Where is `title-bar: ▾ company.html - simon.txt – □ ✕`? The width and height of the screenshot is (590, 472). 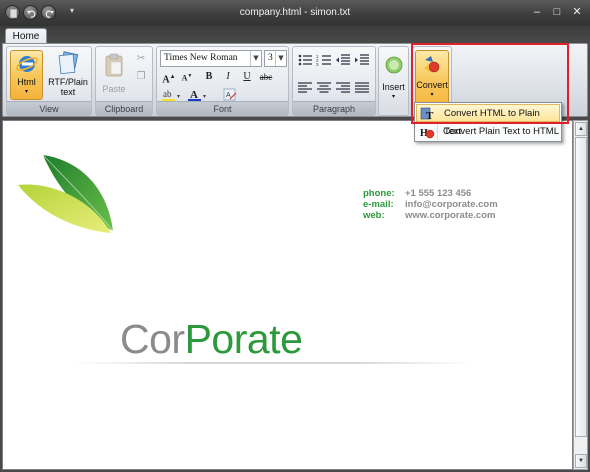 title-bar: ▾ company.html - simon.txt – □ ✕ is located at coordinates (295, 13).